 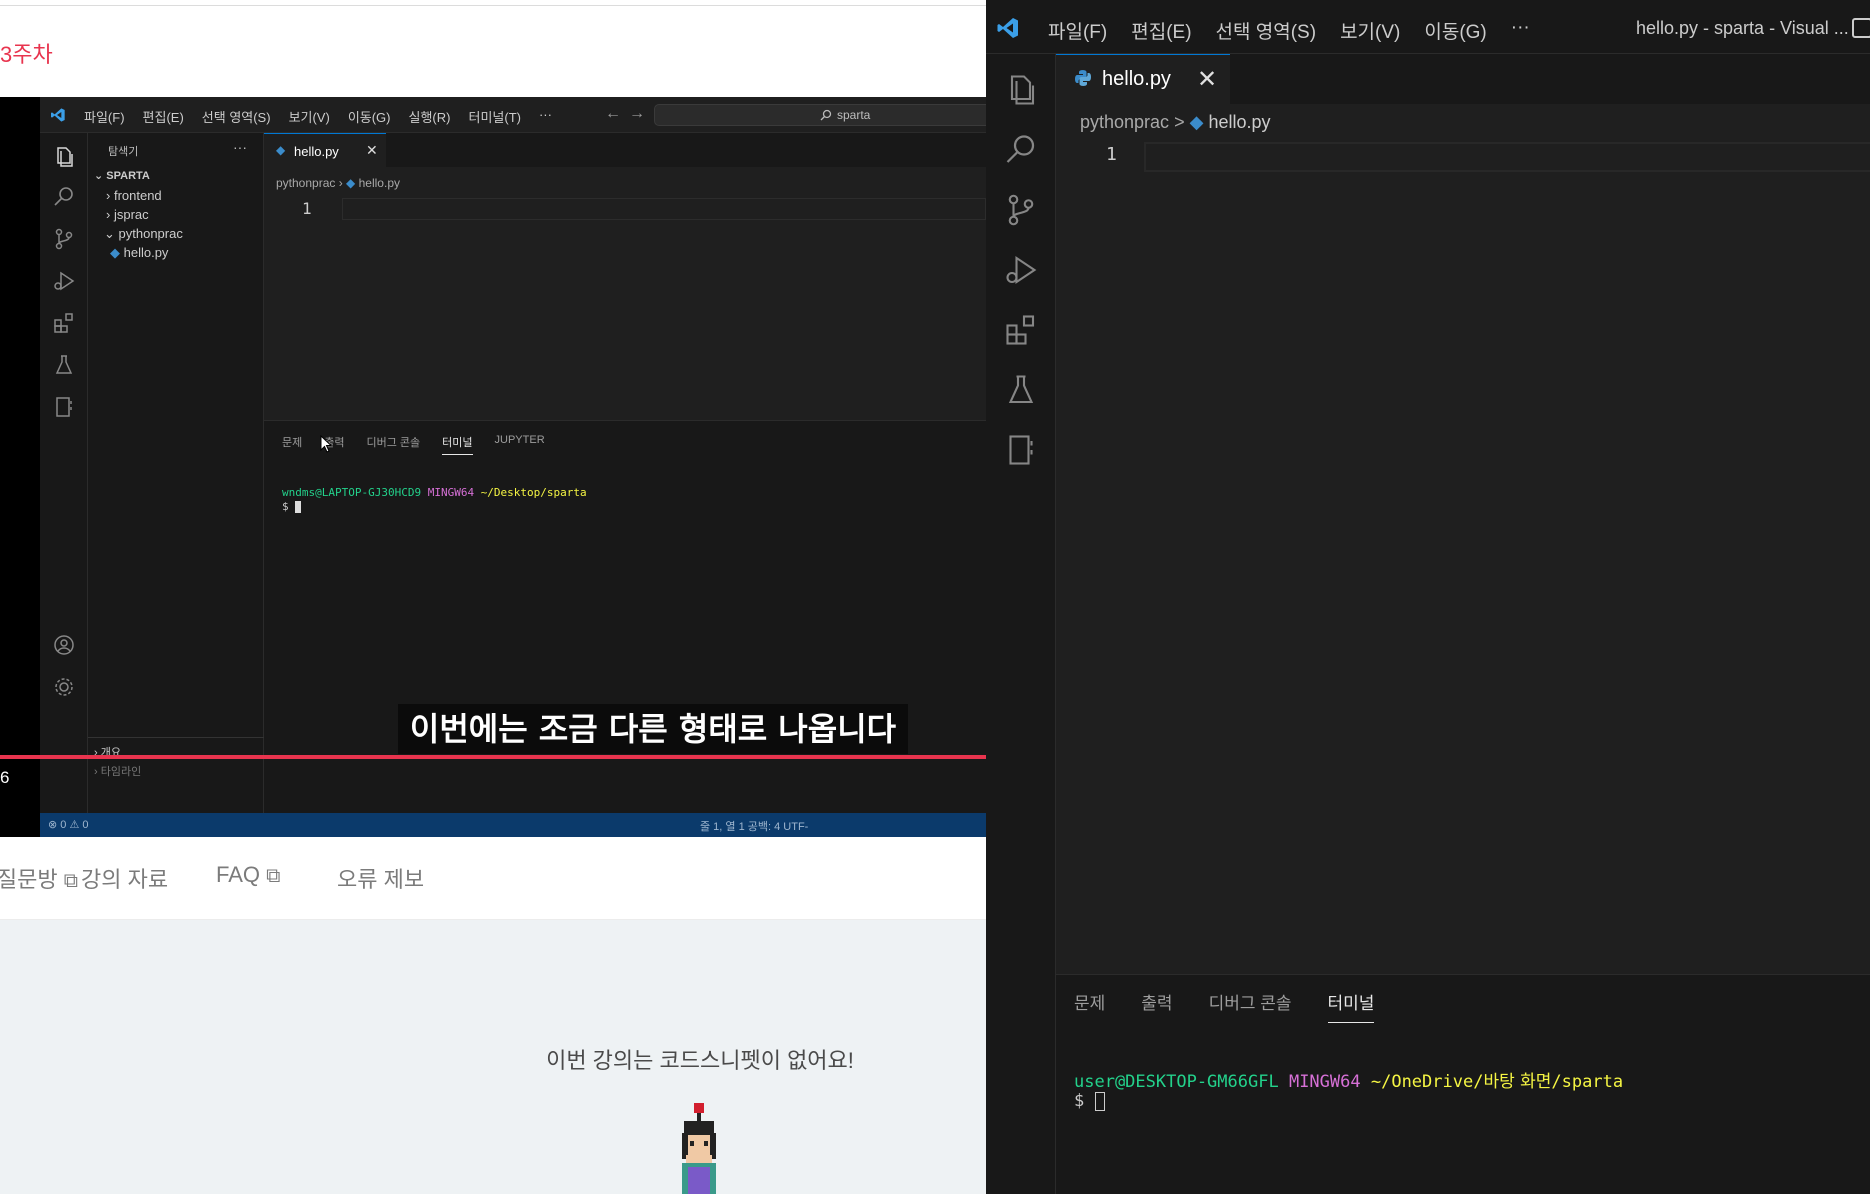 What do you see at coordinates (369, 116) in the screenshot?
I see `video-menu-go: 이동(G)` at bounding box center [369, 116].